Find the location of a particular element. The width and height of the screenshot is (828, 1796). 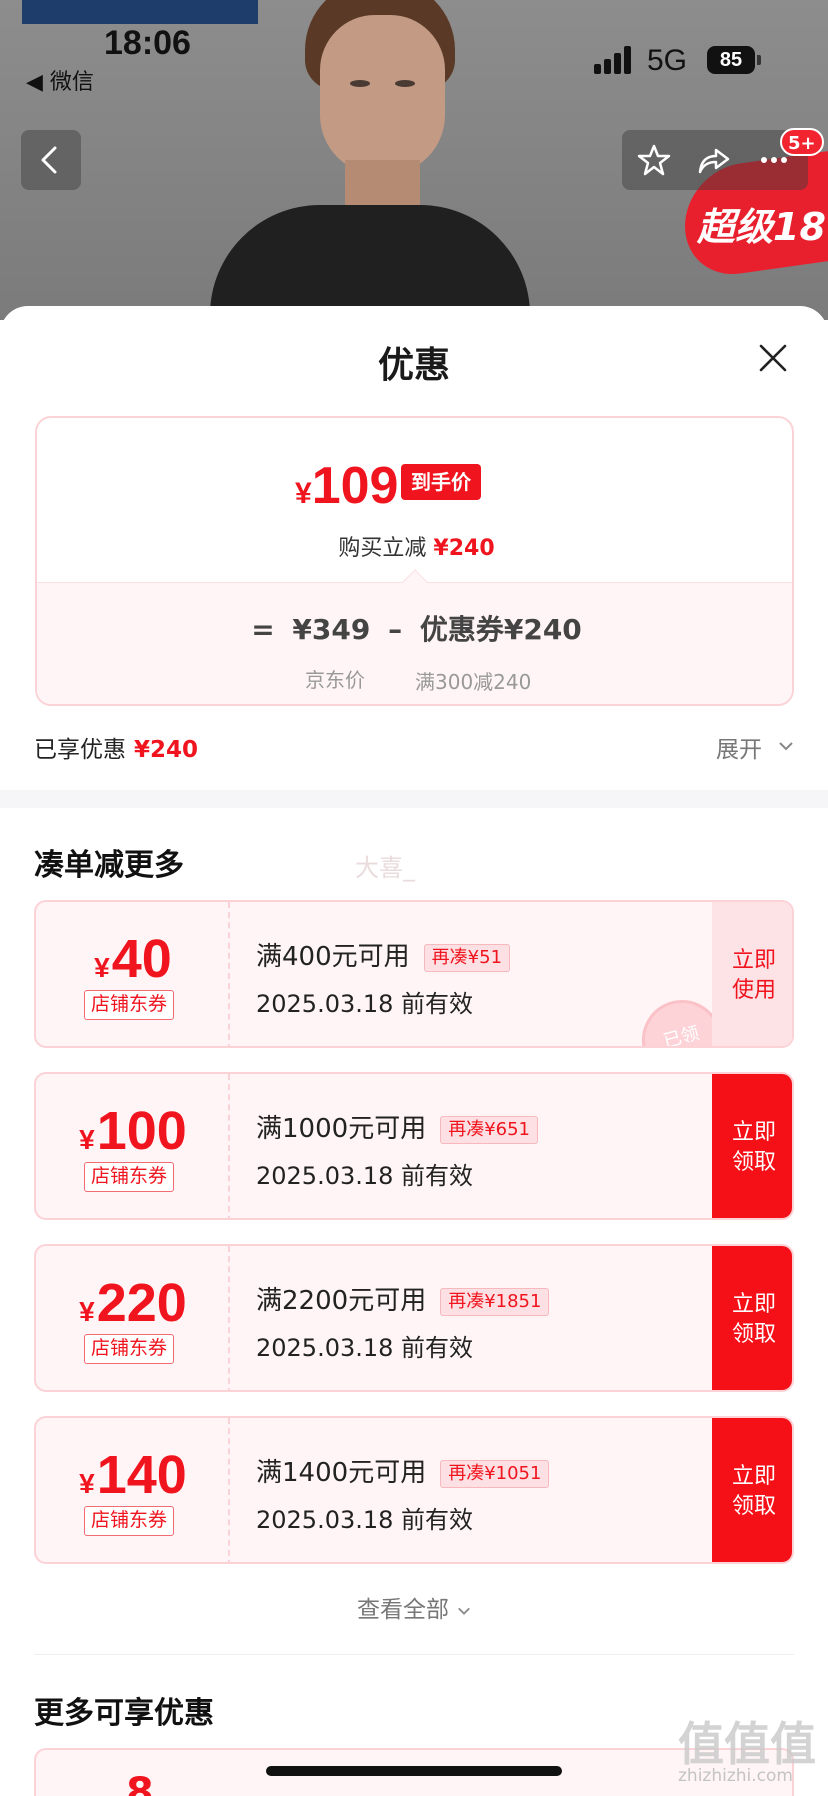

status-bar: 18:06 ◀ 微信 5G 85 is located at coordinates (414, 50).